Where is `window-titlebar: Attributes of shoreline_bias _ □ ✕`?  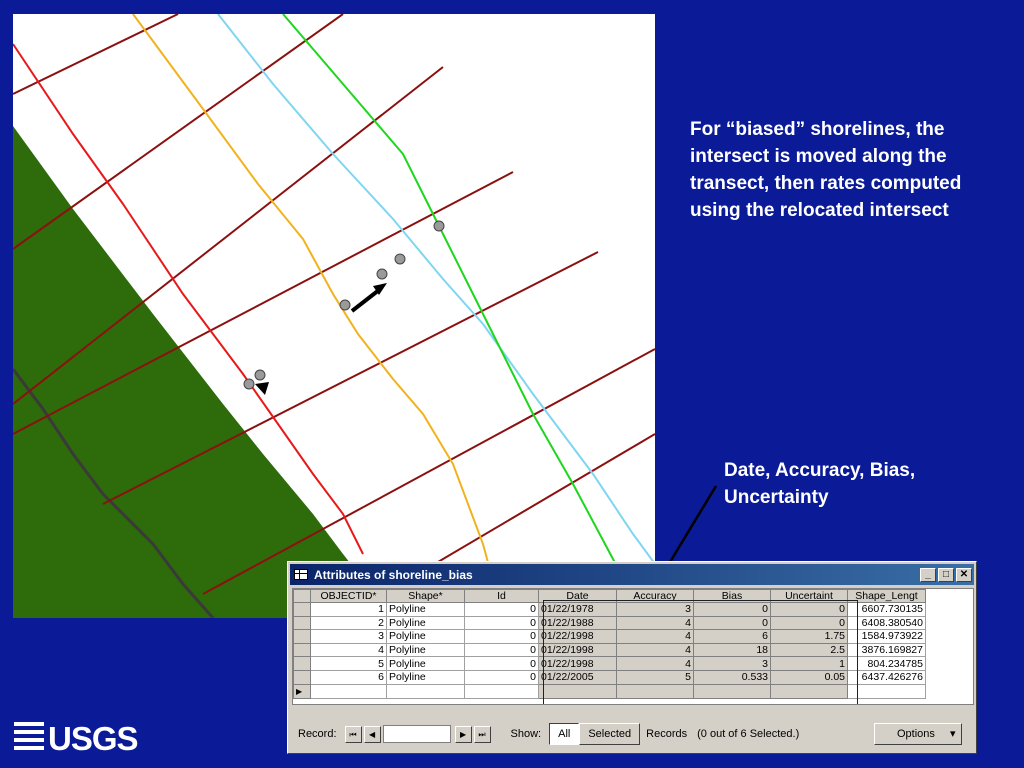 window-titlebar: Attributes of shoreline_bias _ □ ✕ is located at coordinates (632, 574).